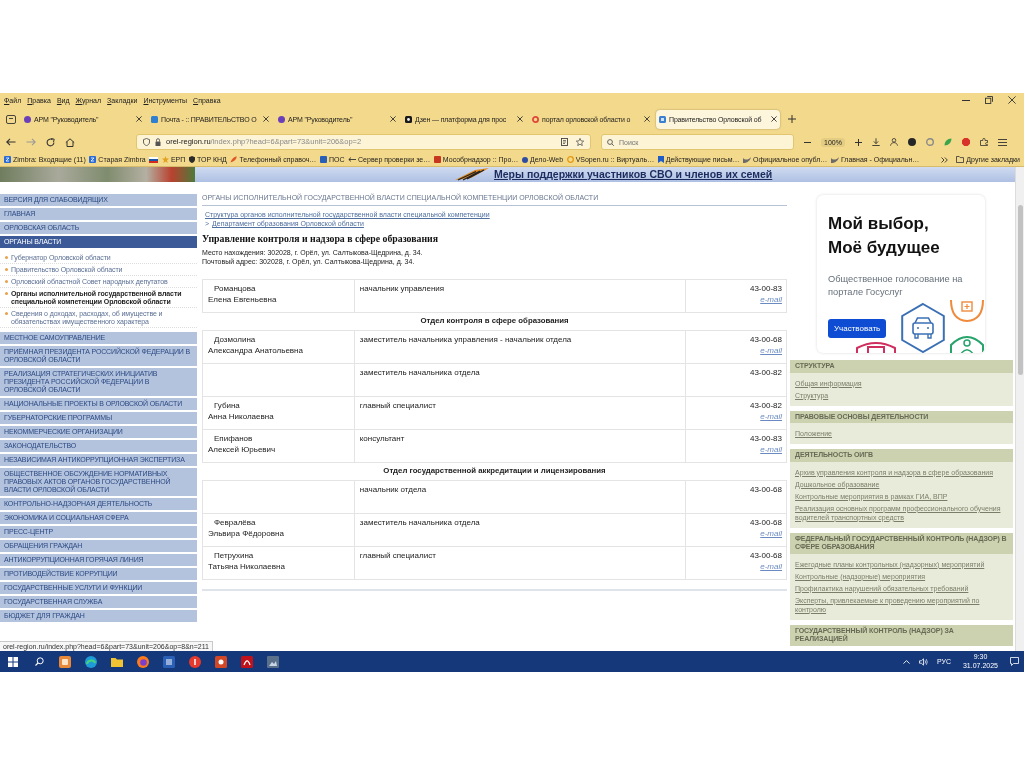 This screenshot has height=767, width=1024. I want to click on bookmark-icon, so click(660, 159).